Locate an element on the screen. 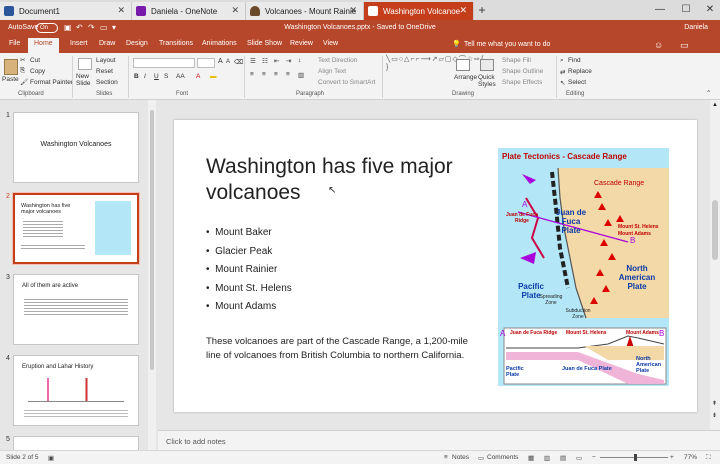  maximize-button: ☐ is located at coordinates (686, 10).